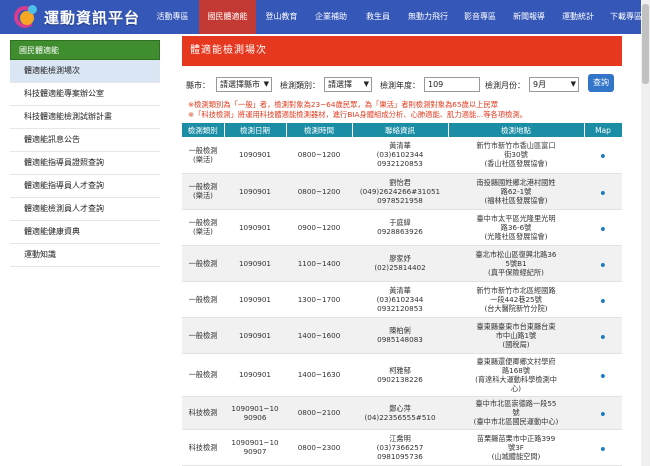 The height and width of the screenshot is (466, 650). Describe the element at coordinates (85, 209) in the screenshot. I see `sidebar-item-tester-search: 體適能檢測員人才查詢` at that location.